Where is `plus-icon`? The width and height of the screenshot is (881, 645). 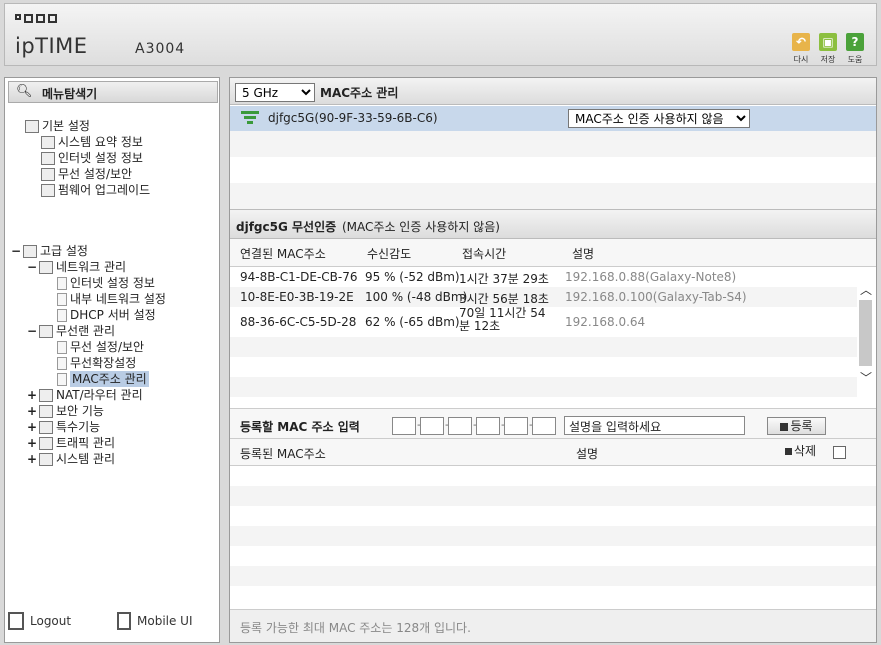
plus-icon is located at coordinates (784, 426).